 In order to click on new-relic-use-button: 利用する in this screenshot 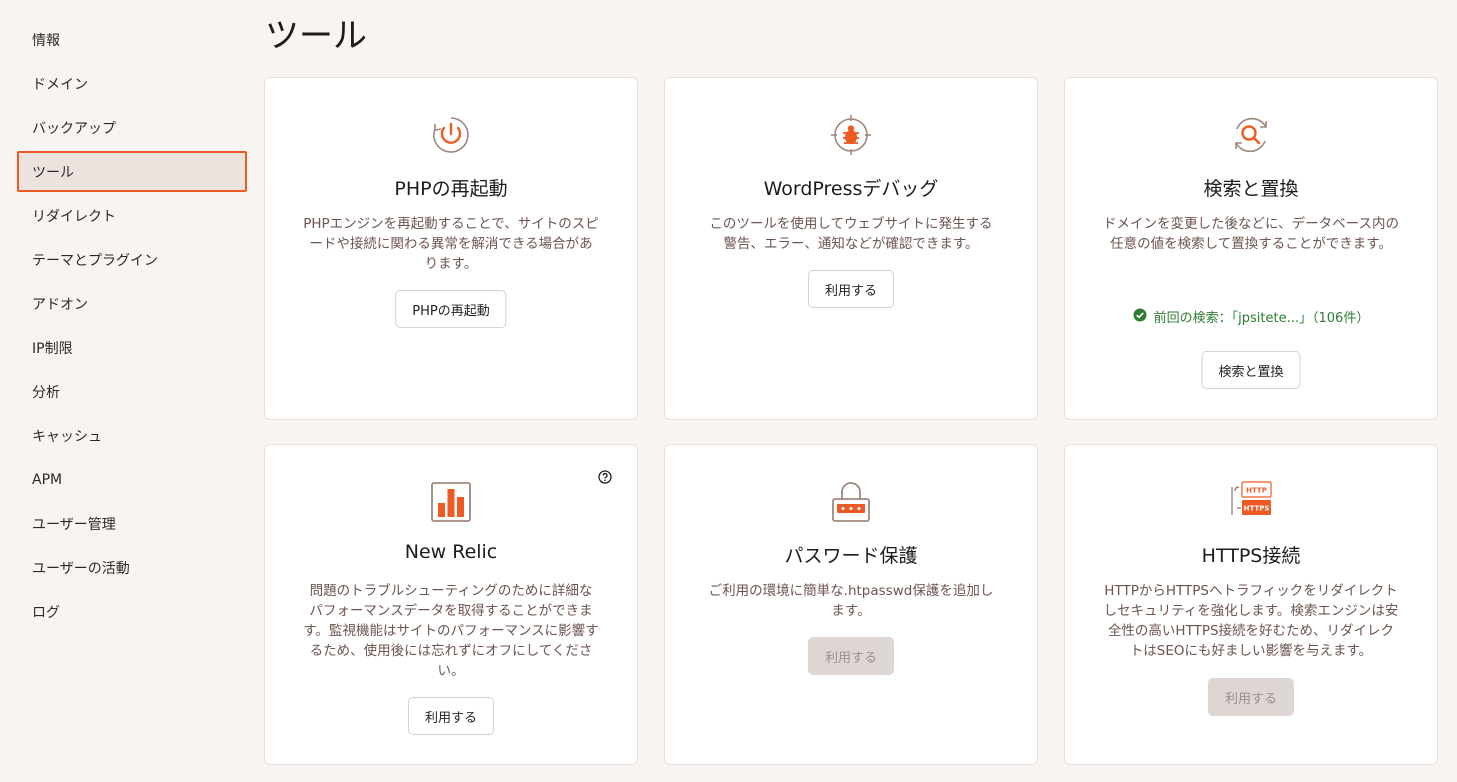, I will do `click(451, 716)`.